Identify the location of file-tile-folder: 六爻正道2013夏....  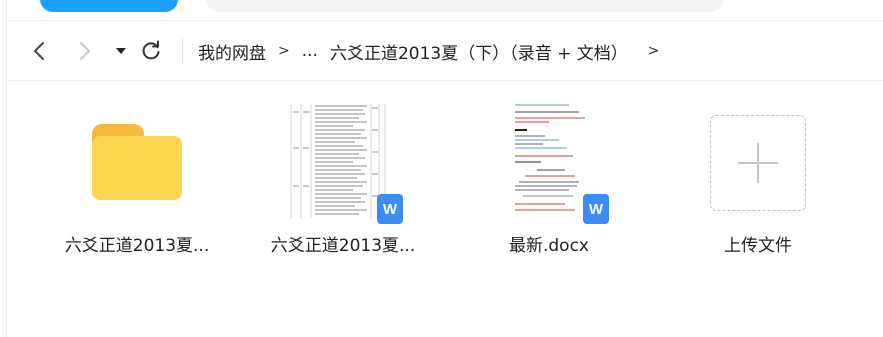
(137, 181).